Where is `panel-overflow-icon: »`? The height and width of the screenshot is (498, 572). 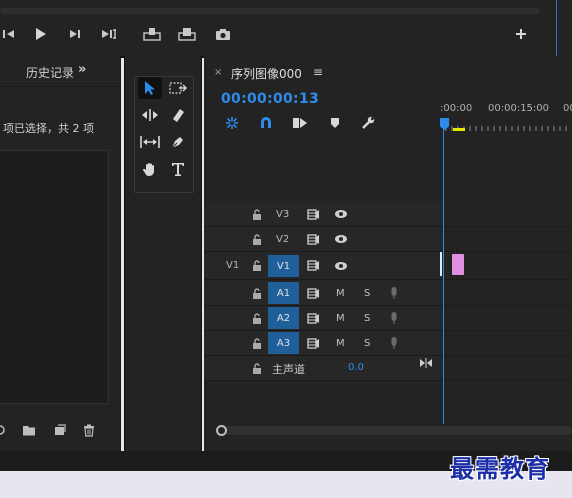
panel-overflow-icon: » is located at coordinates (82, 69).